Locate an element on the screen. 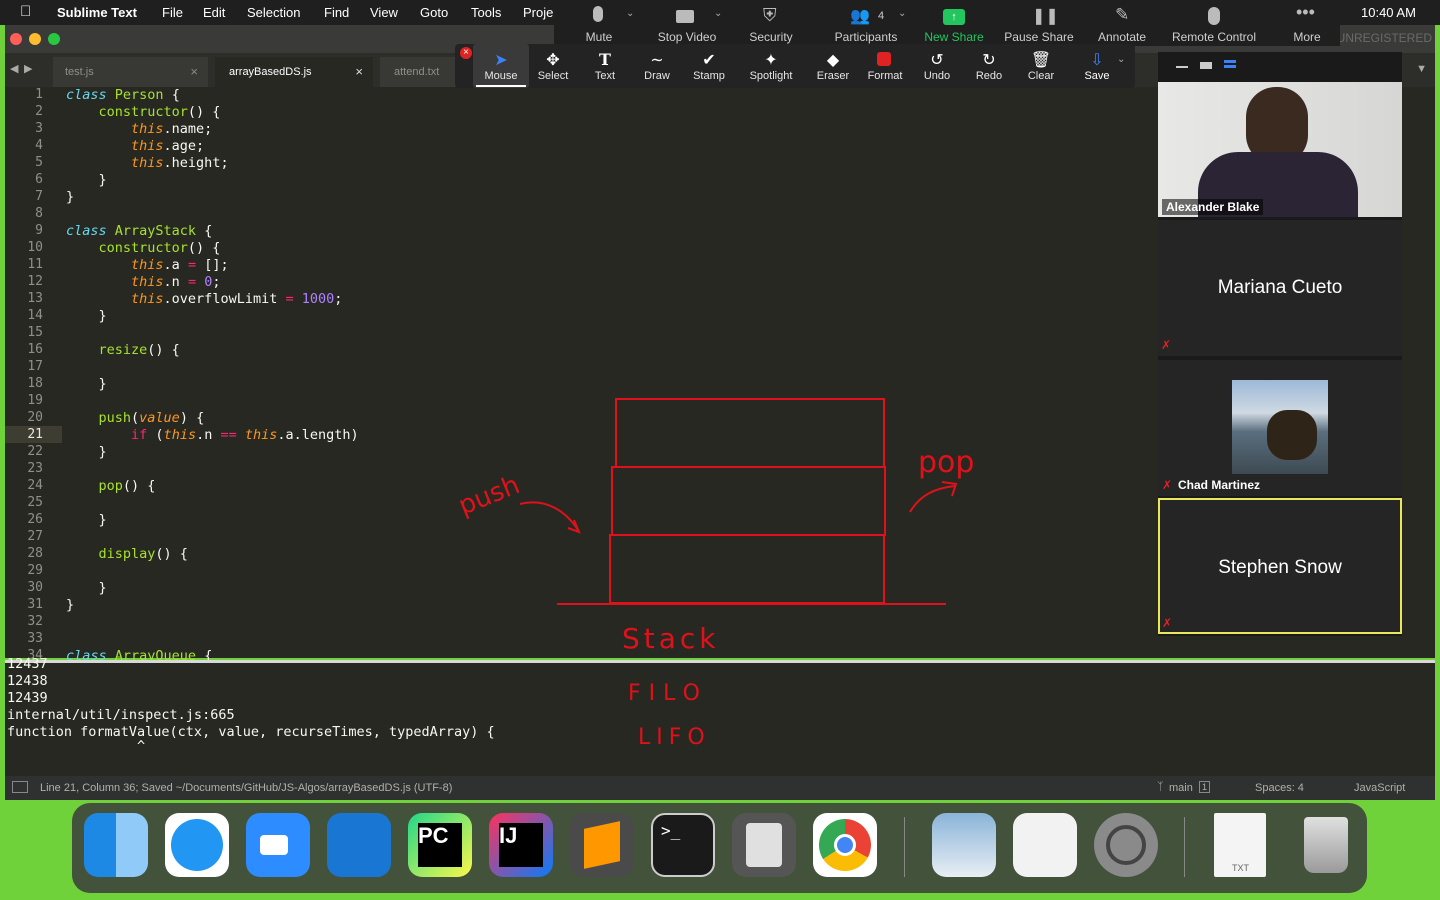 The height and width of the screenshot is (900, 1440). active-tool-underline is located at coordinates (501, 86).